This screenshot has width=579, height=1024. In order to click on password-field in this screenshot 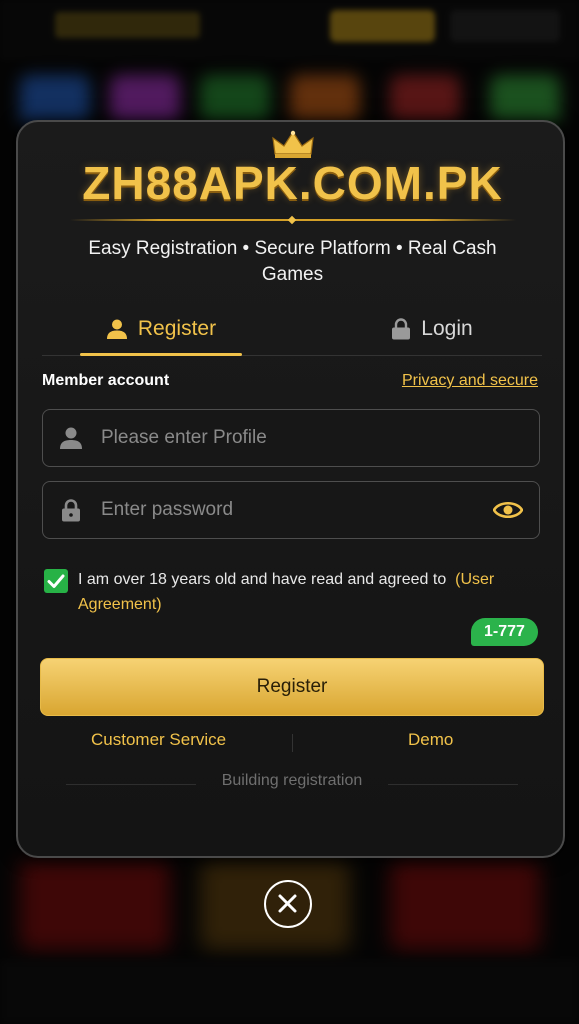, I will do `click(291, 510)`.